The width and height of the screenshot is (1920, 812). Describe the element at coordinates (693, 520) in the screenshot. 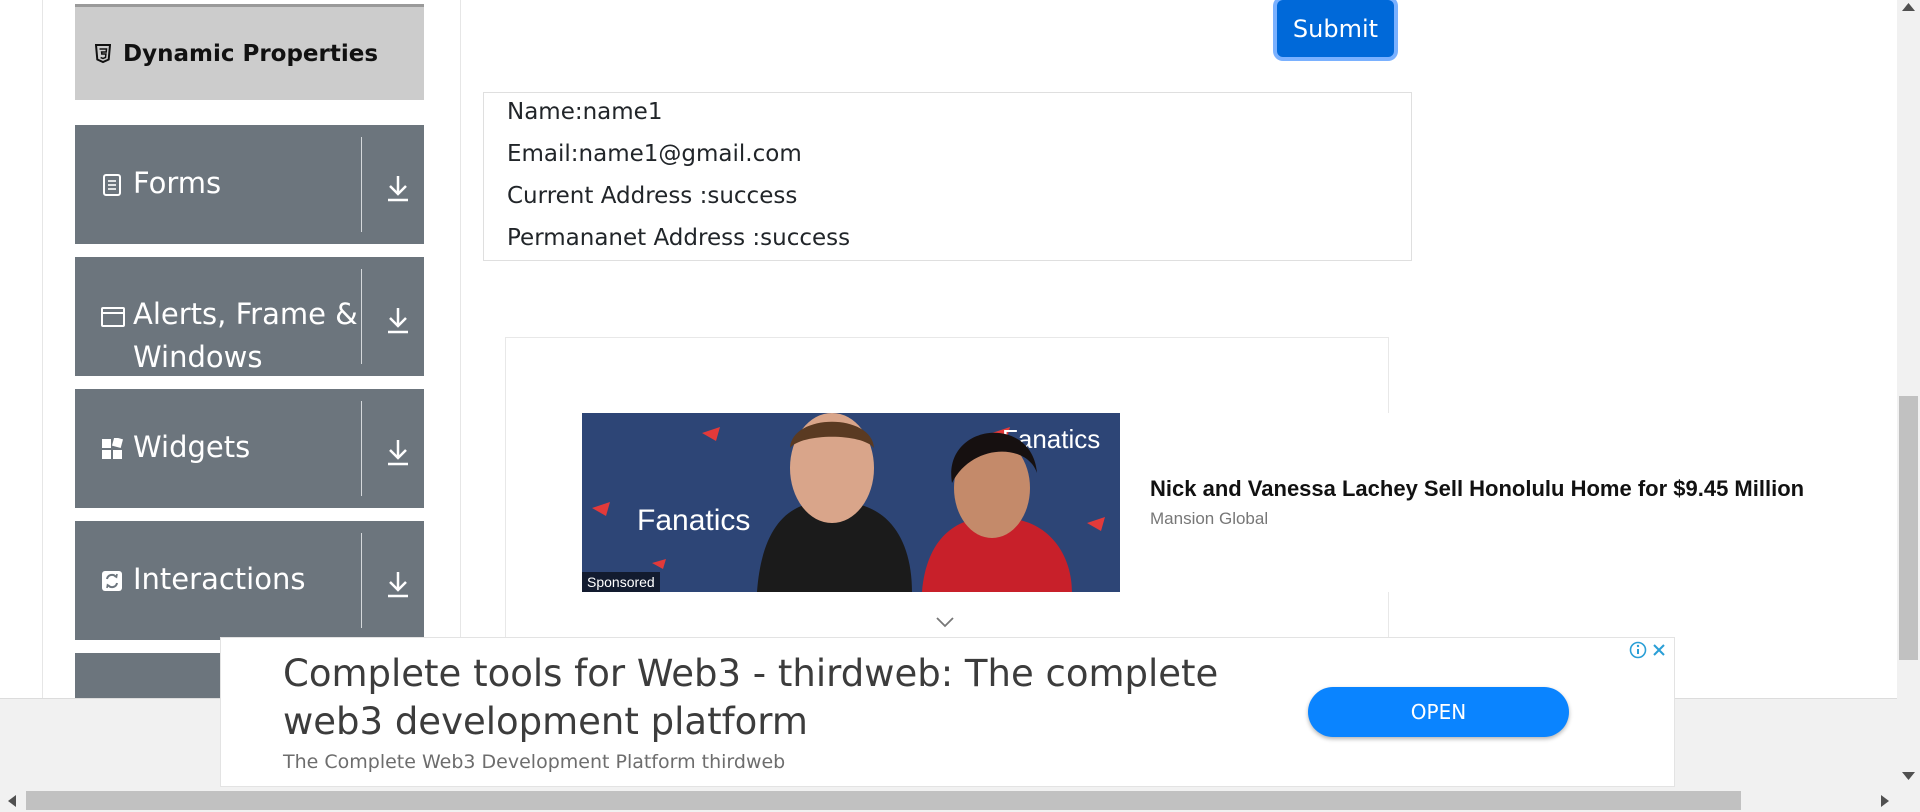

I see `ad-photo-text-1: Fanatics` at that location.